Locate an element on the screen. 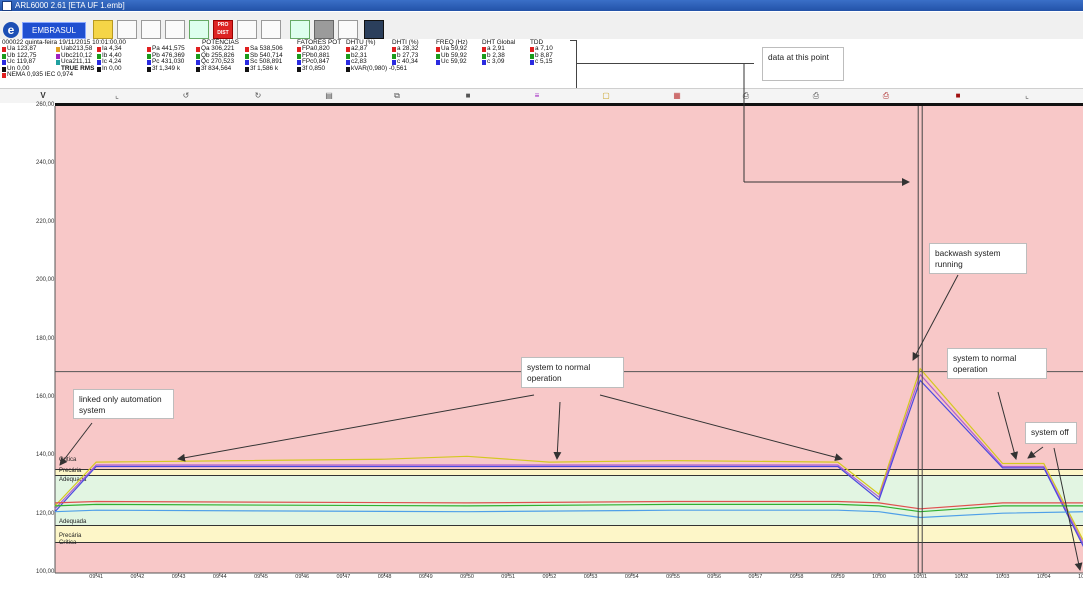  x-tick-label: 09:56 is located at coordinates (714, 577).